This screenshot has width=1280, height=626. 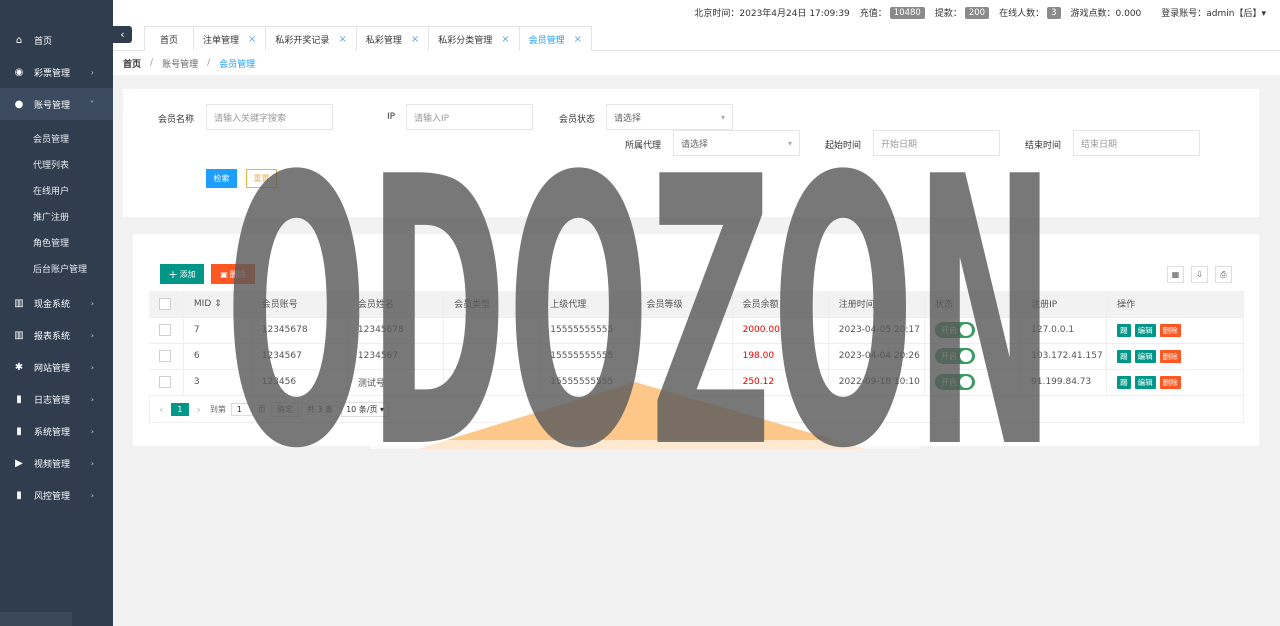 I want to click on tab-item: 会员管理 ×, so click(x=555, y=38).